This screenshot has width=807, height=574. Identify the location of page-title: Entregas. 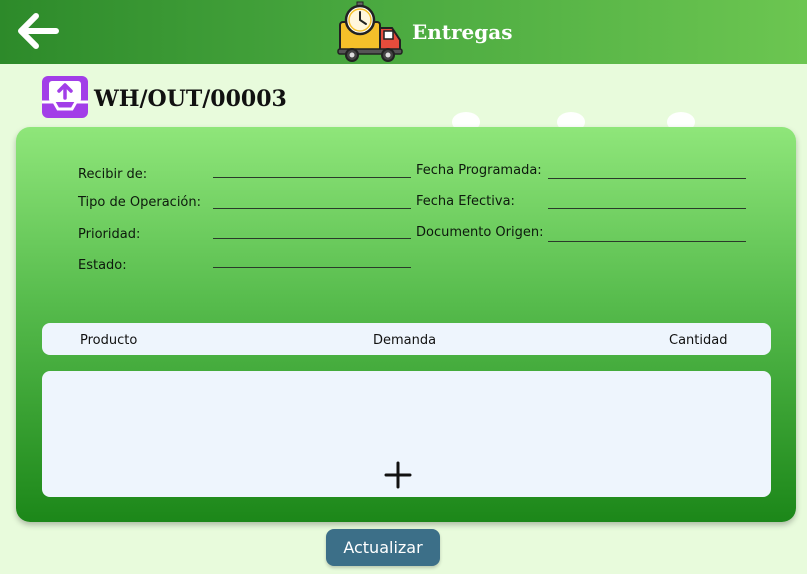
(462, 32).